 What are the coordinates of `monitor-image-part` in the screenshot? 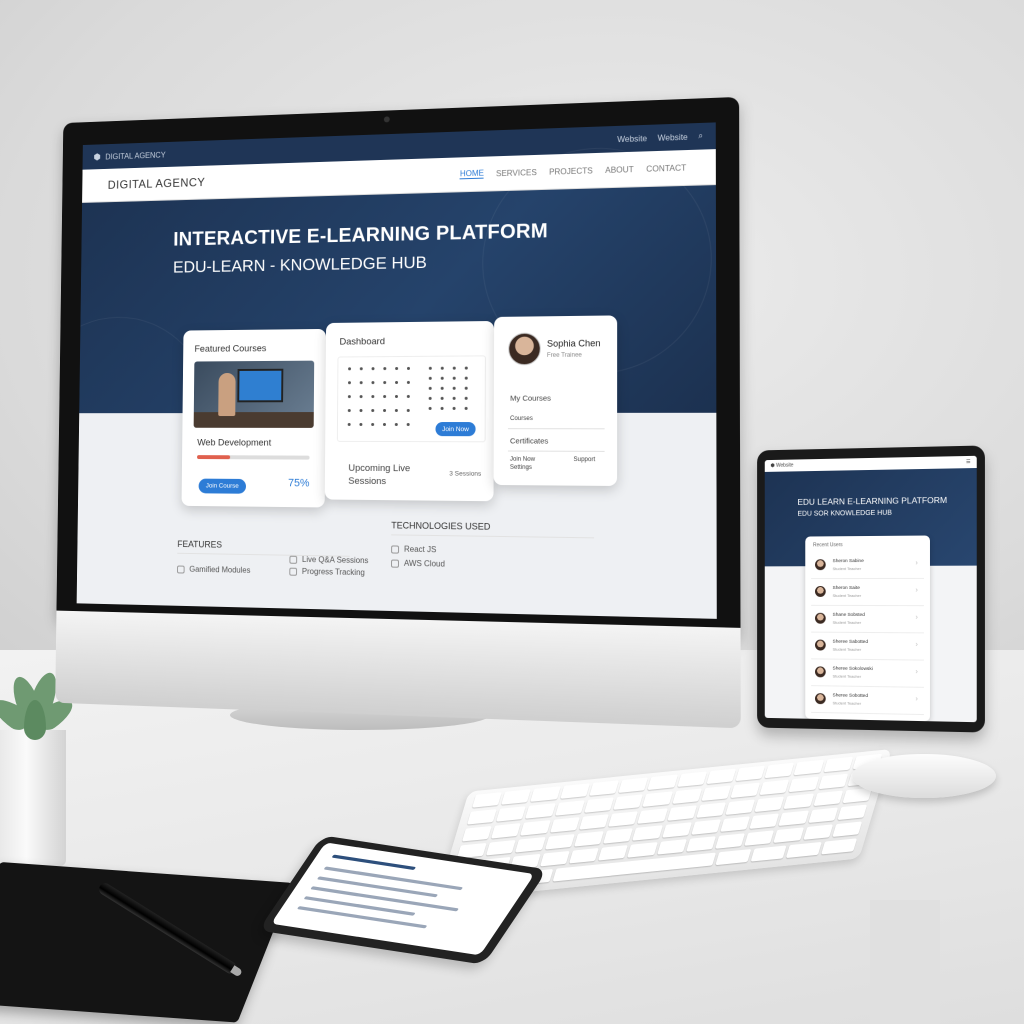 It's located at (260, 386).